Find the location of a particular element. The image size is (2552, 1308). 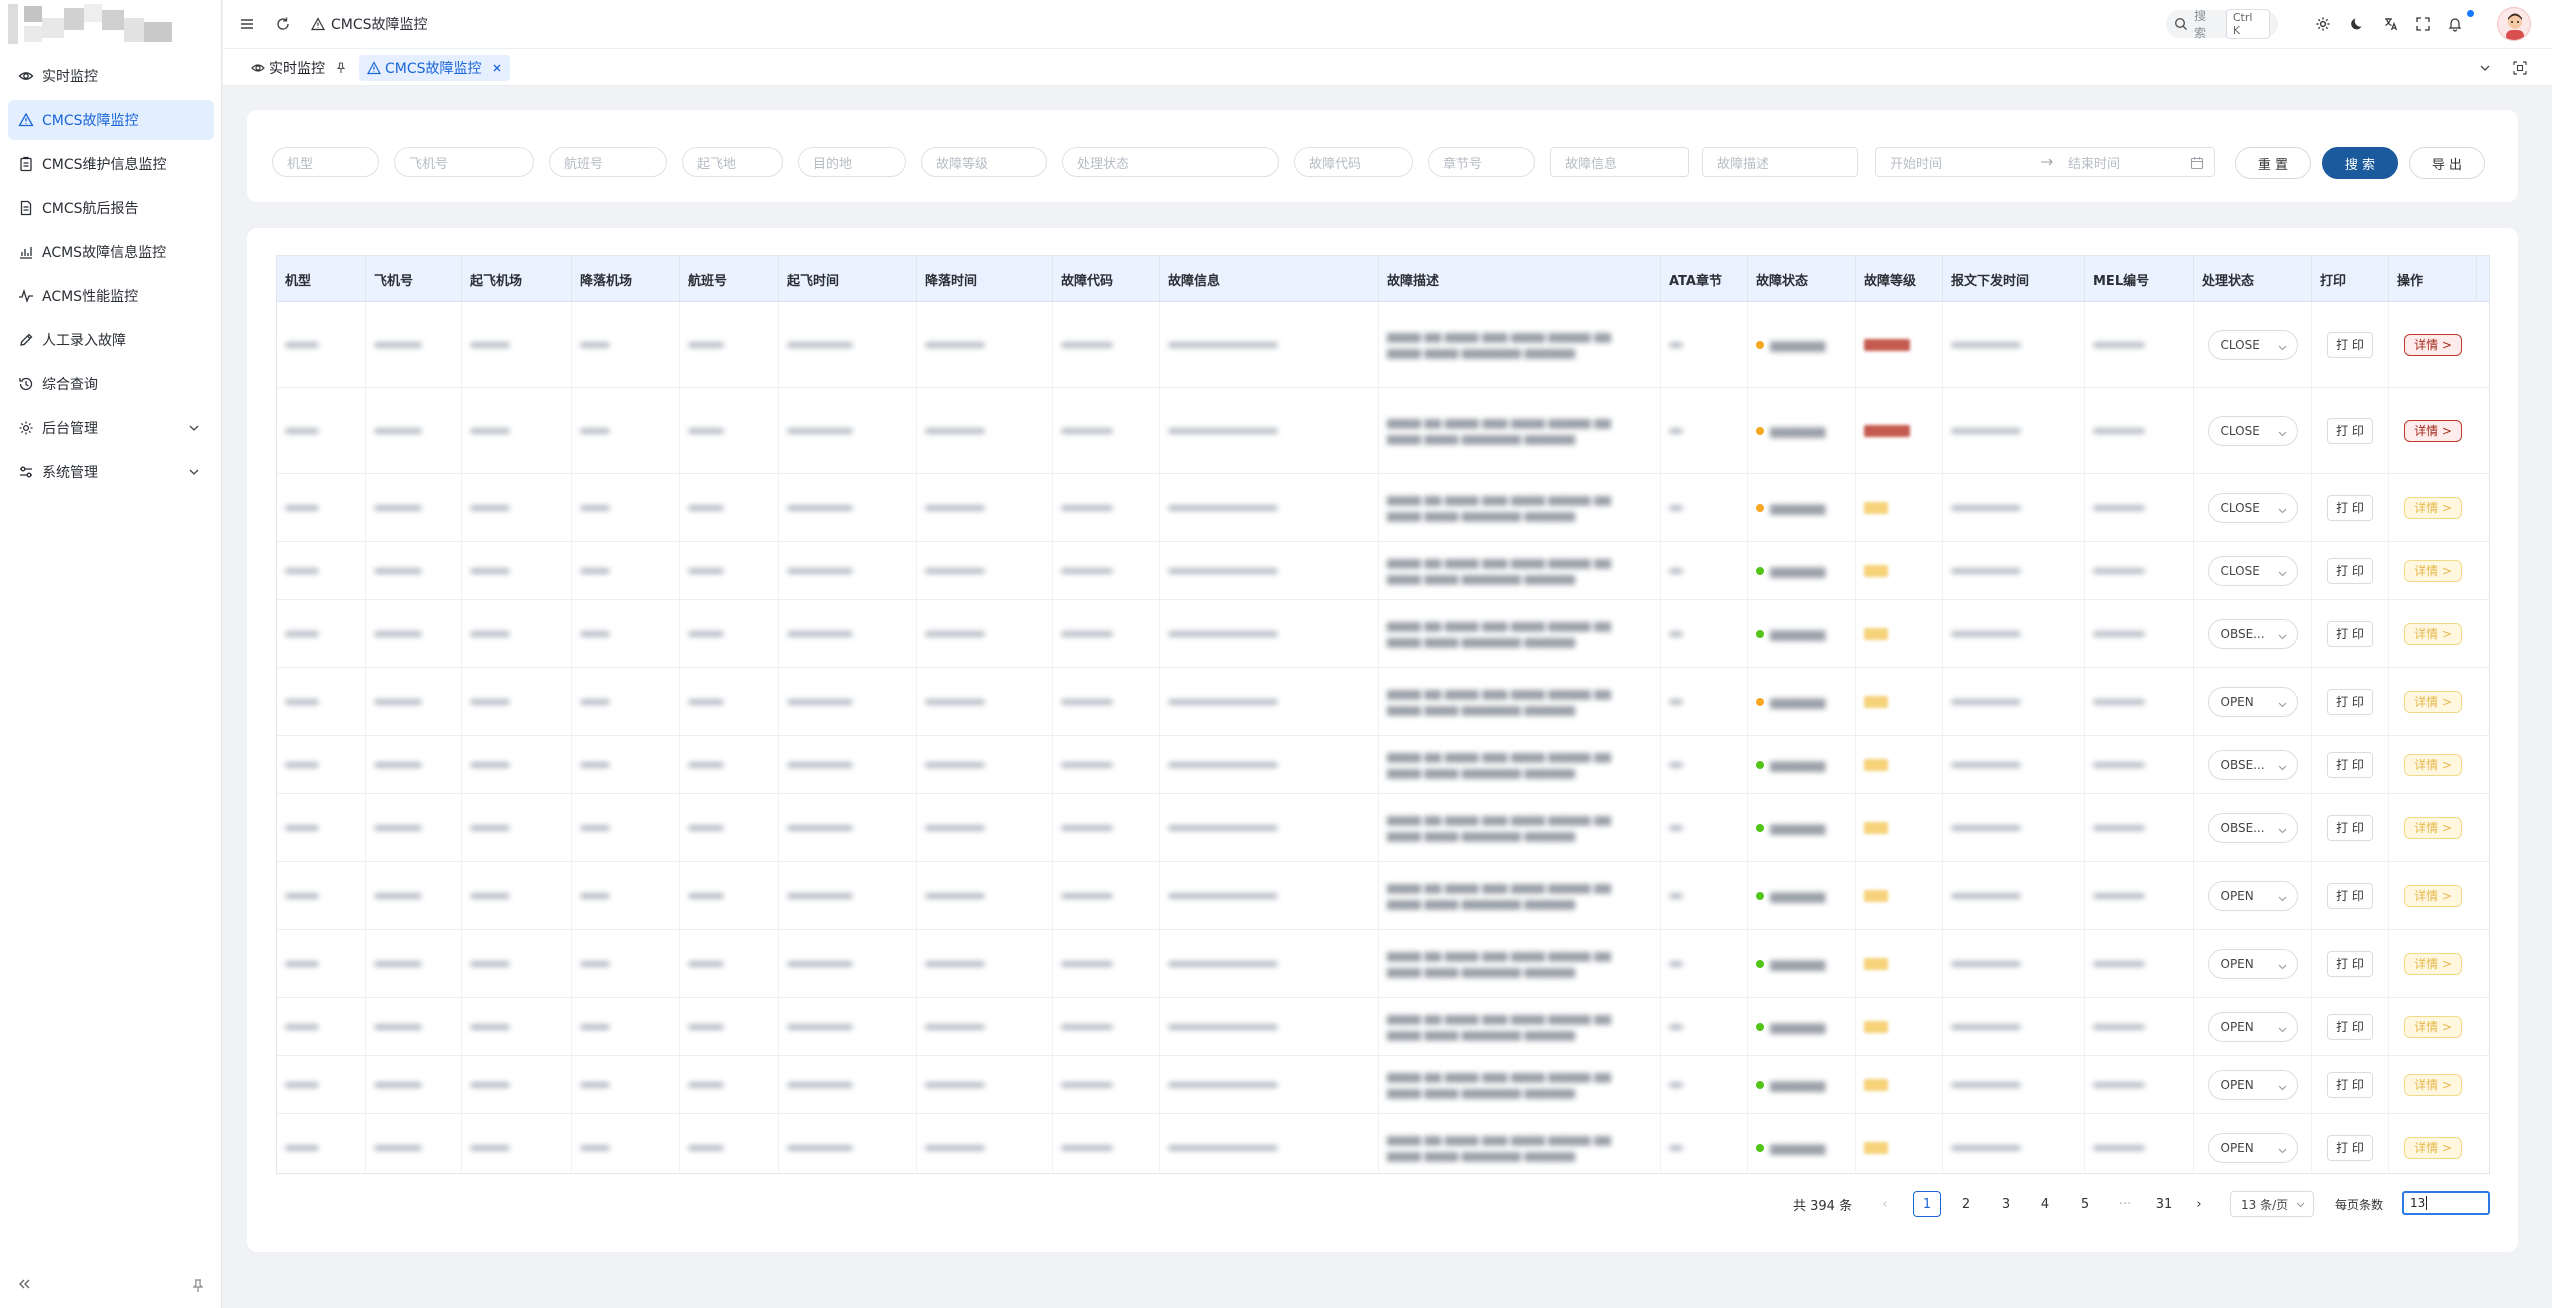

page-number: 31 is located at coordinates (2164, 1204).